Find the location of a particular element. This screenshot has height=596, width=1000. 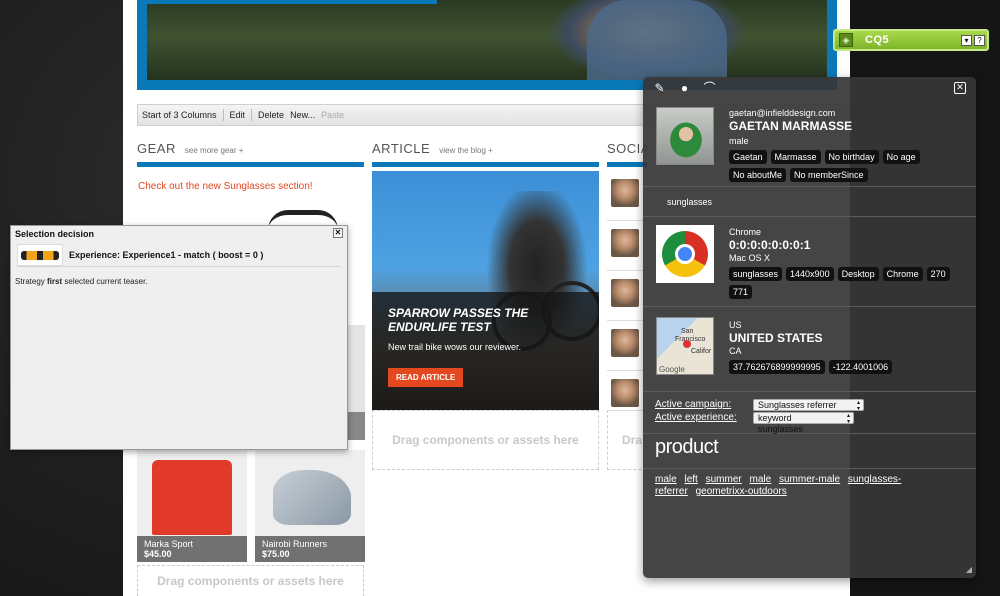

strategy-name: first is located at coordinates (55, 281).